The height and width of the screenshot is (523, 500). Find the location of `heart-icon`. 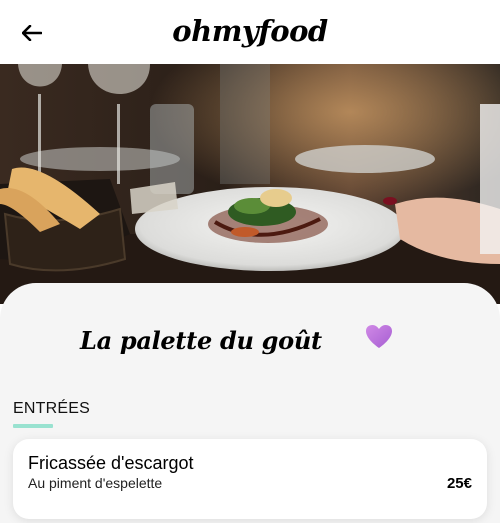

heart-icon is located at coordinates (379, 336).